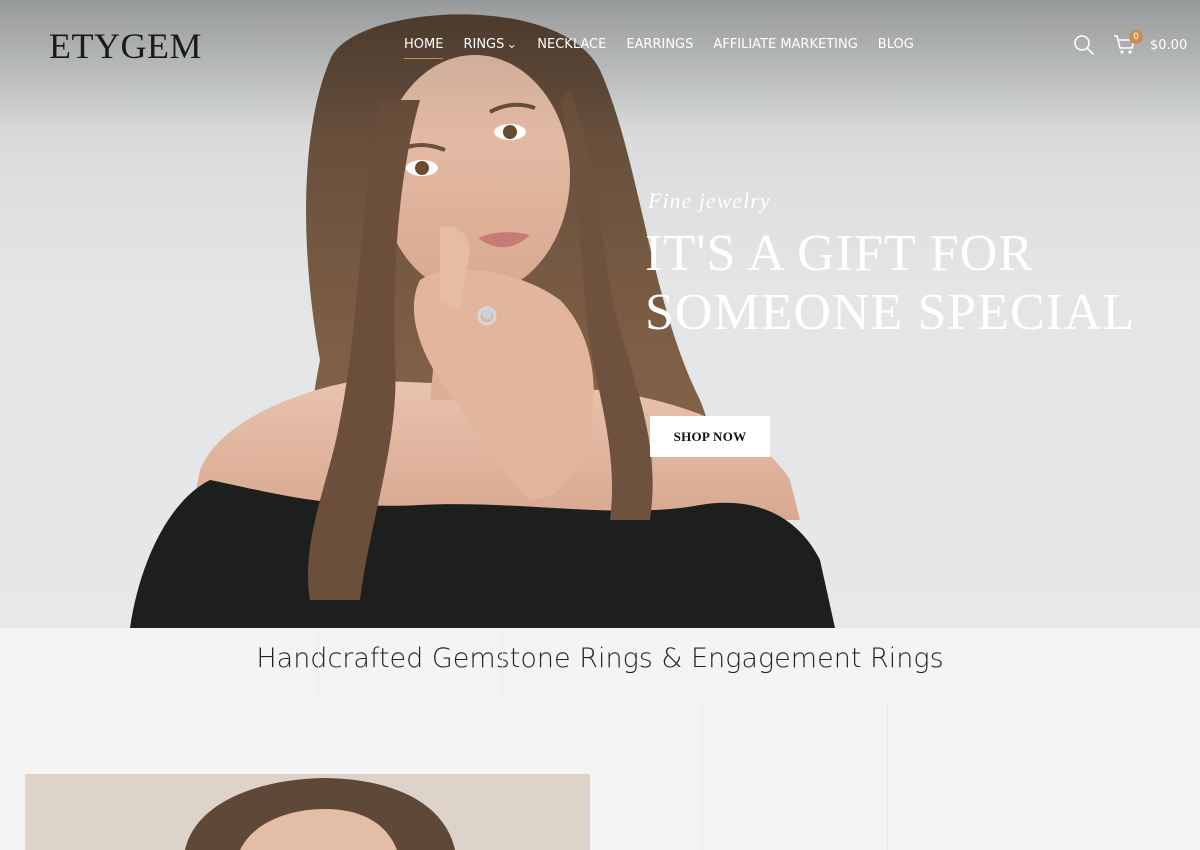 This screenshot has width=1200, height=850. Describe the element at coordinates (512, 44) in the screenshot. I see `chevron-down-icon: ⌄` at that location.